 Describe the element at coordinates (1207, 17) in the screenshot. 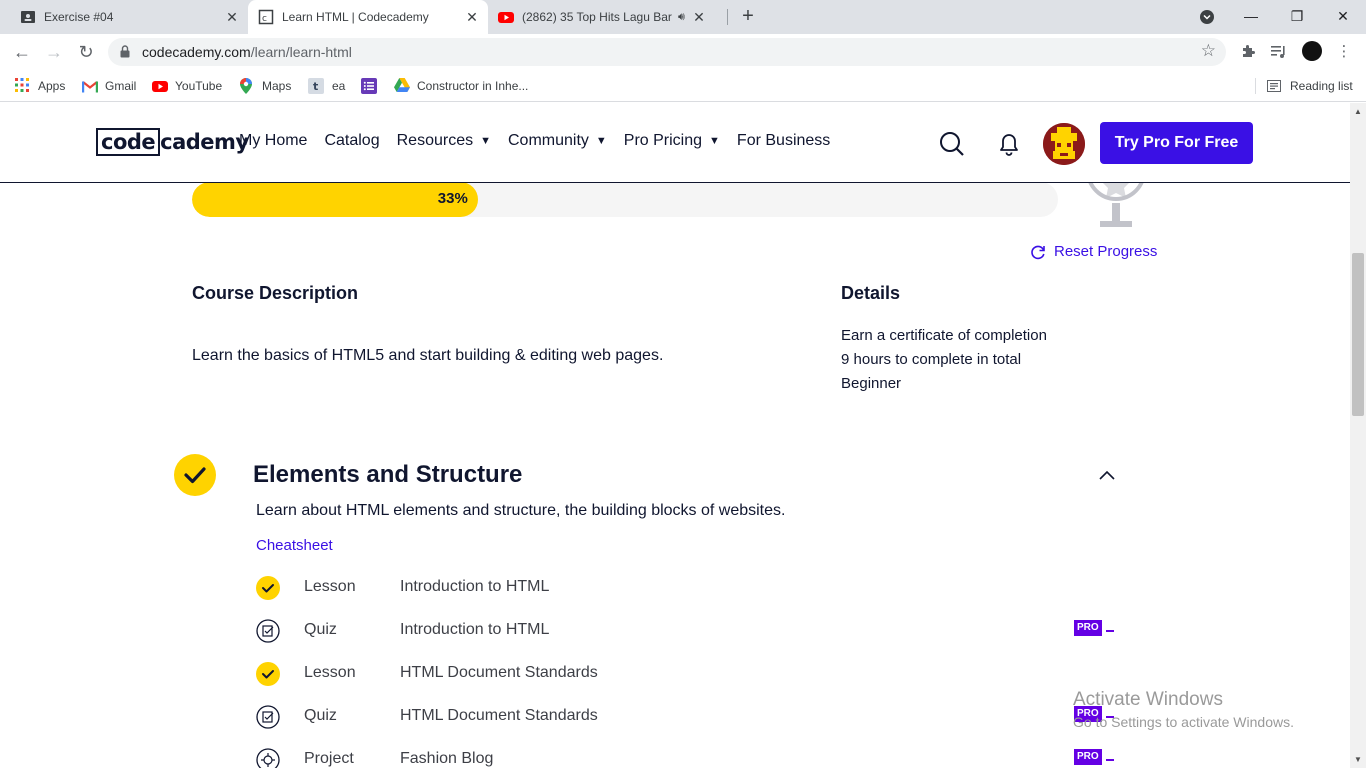

I see `tab-search-icon` at that location.